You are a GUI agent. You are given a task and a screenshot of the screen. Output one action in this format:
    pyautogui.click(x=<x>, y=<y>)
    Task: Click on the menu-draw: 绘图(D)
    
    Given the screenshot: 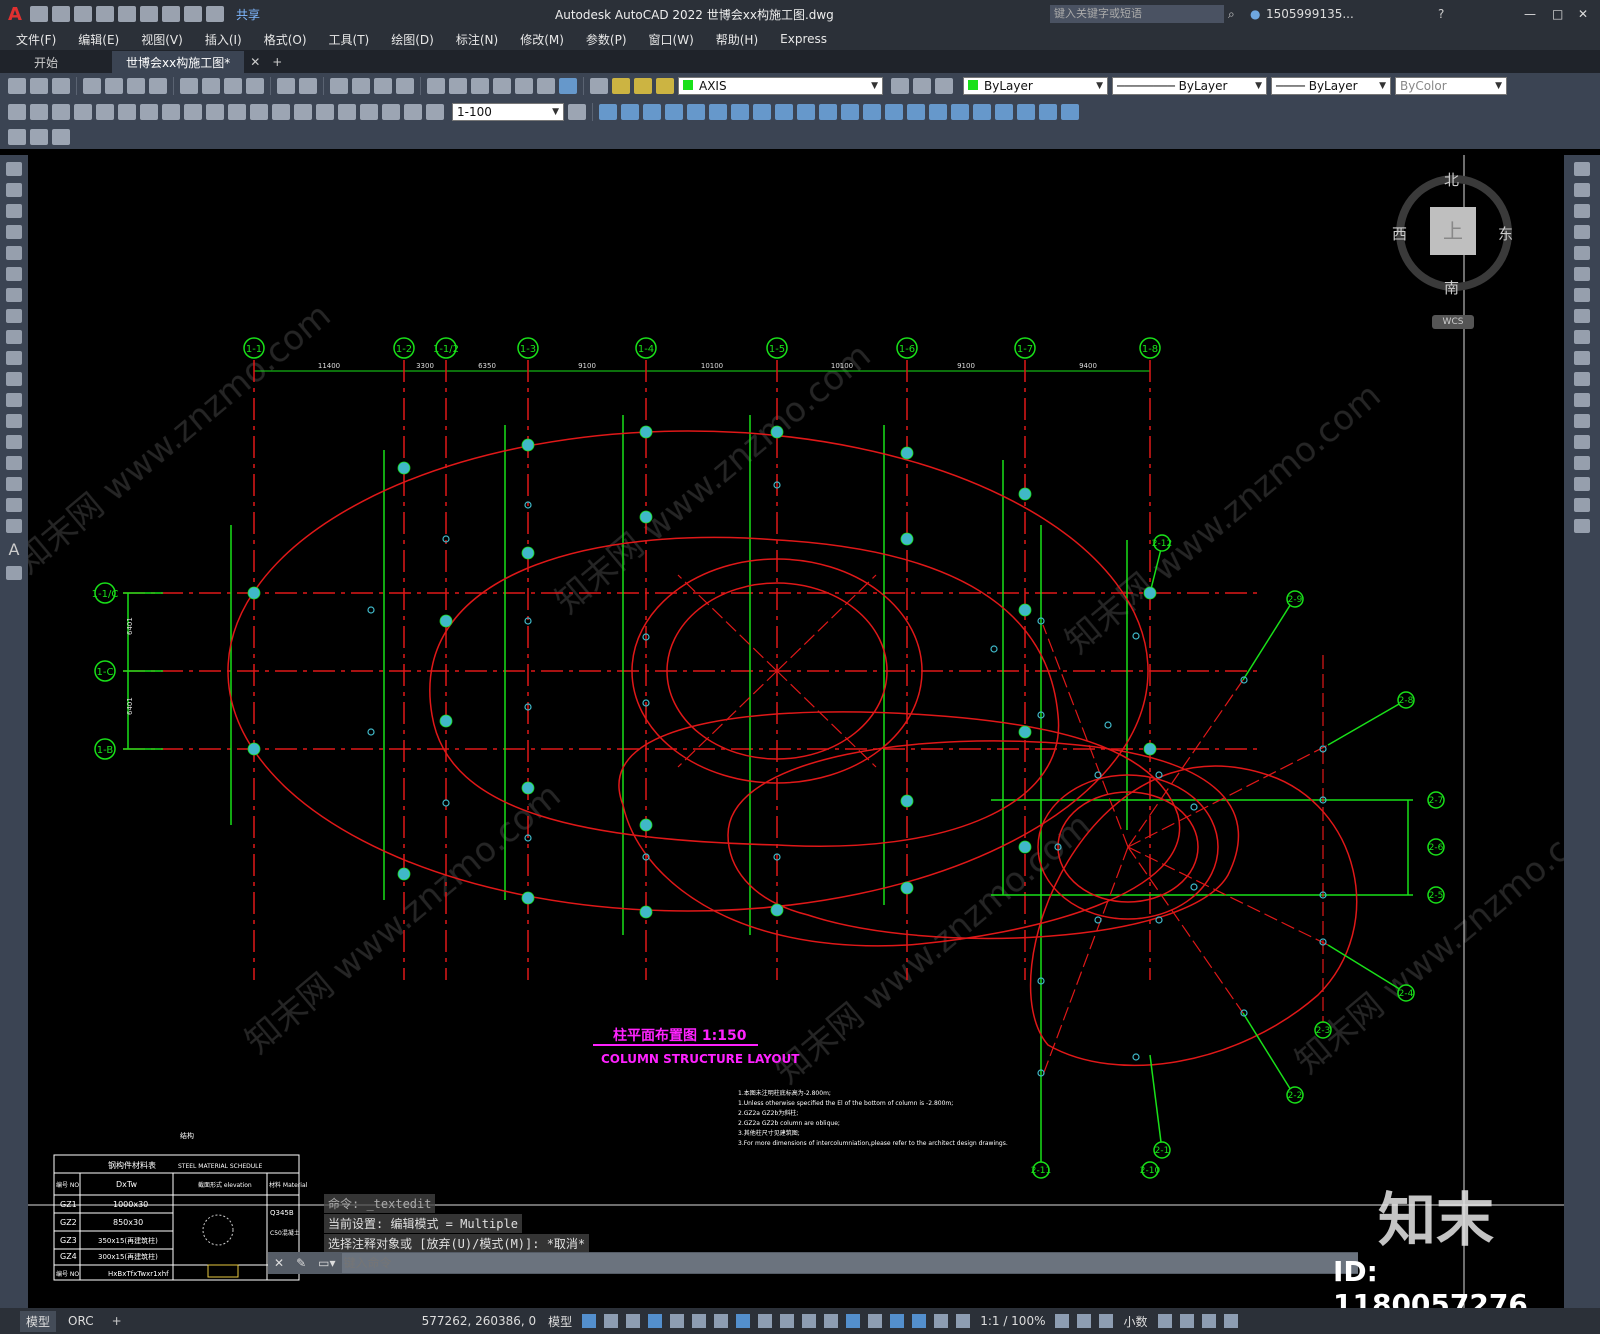 What is the action you would take?
    pyautogui.click(x=412, y=39)
    